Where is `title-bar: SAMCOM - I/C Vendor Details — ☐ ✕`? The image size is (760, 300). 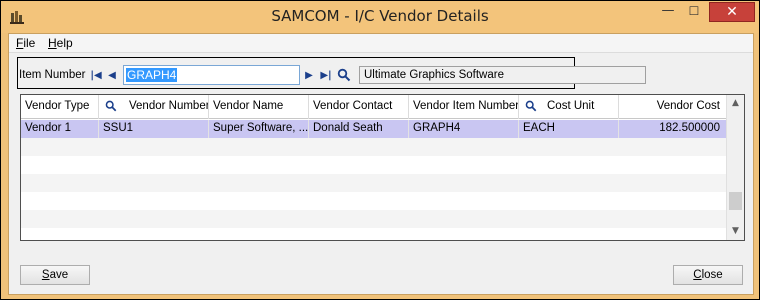
title-bar: SAMCOM - I/C Vendor Details — ☐ ✕ is located at coordinates (380, 17).